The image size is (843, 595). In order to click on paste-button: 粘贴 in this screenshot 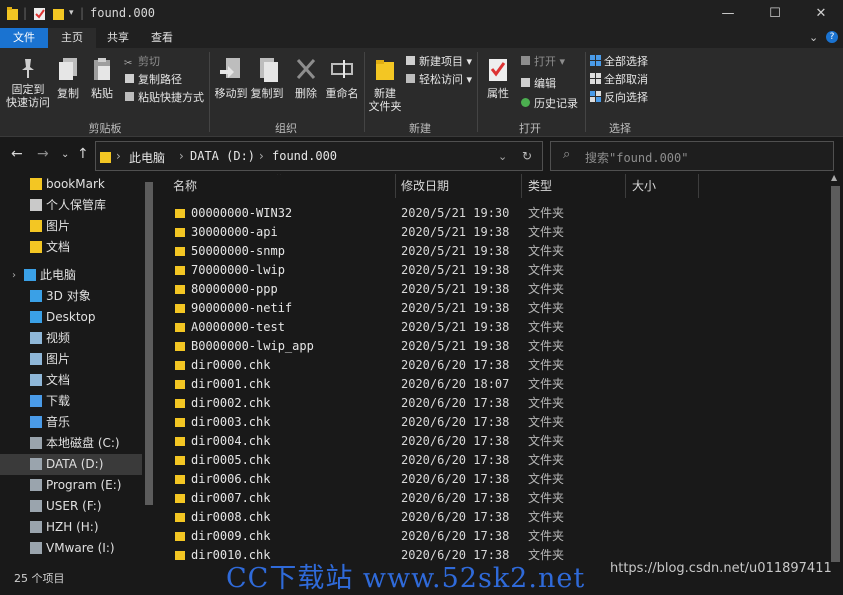, I will do `click(102, 78)`.